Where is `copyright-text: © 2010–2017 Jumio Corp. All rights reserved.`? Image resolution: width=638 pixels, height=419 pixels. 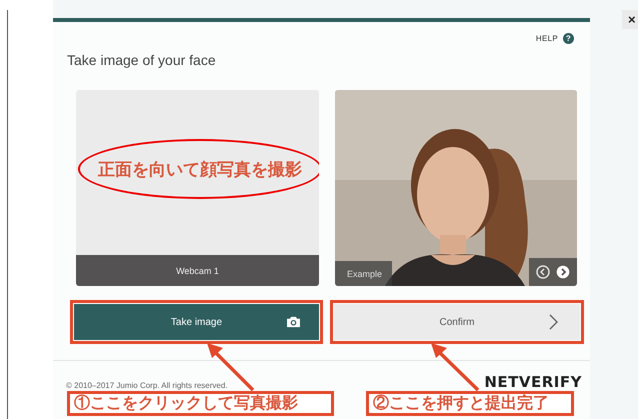
copyright-text: © 2010–2017 Jumio Corp. All rights reserved. is located at coordinates (147, 385).